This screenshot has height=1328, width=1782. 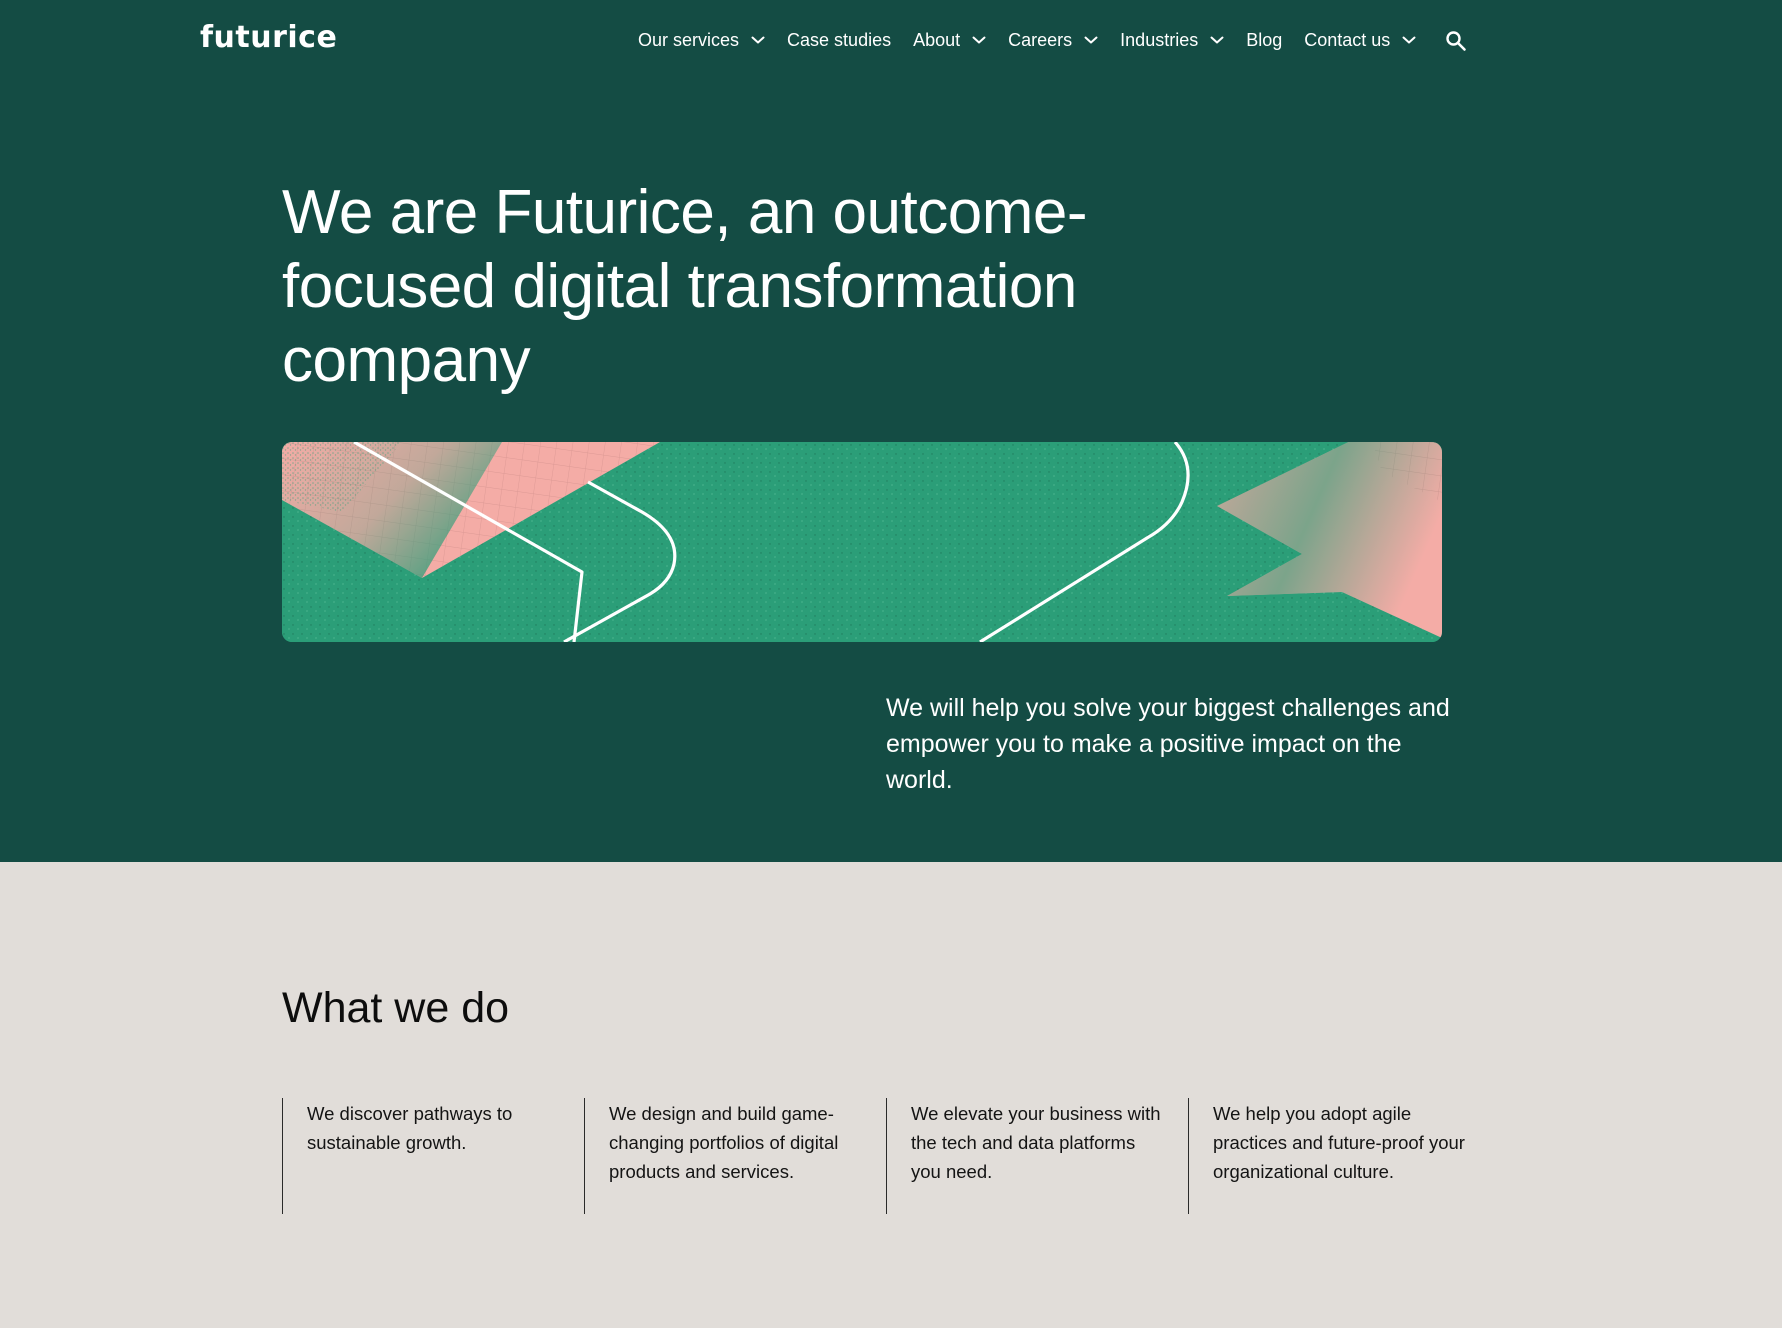 What do you see at coordinates (937, 40) in the screenshot?
I see `nav-item-label: About` at bounding box center [937, 40].